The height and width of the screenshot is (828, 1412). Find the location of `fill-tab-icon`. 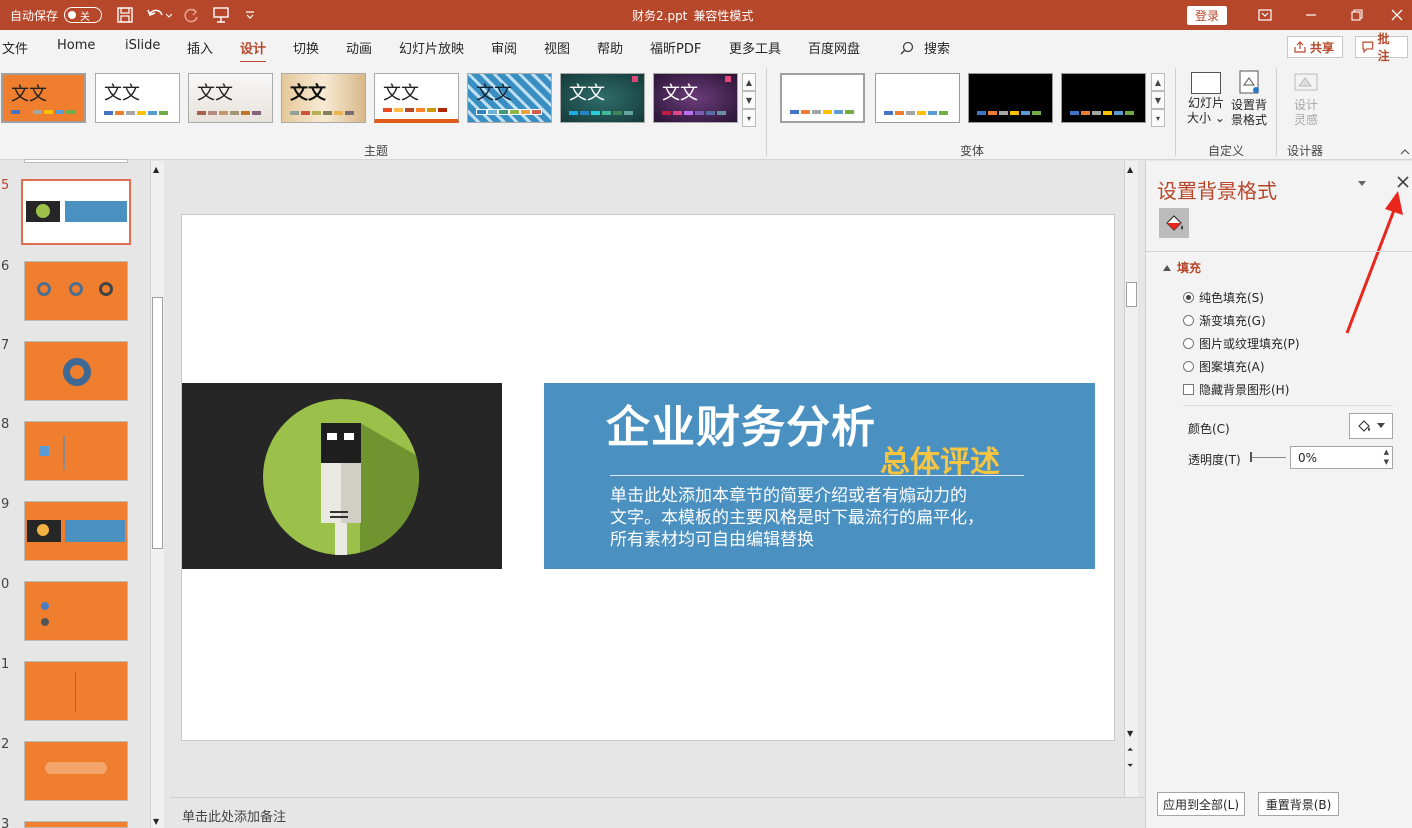

fill-tab-icon is located at coordinates (1174, 223).